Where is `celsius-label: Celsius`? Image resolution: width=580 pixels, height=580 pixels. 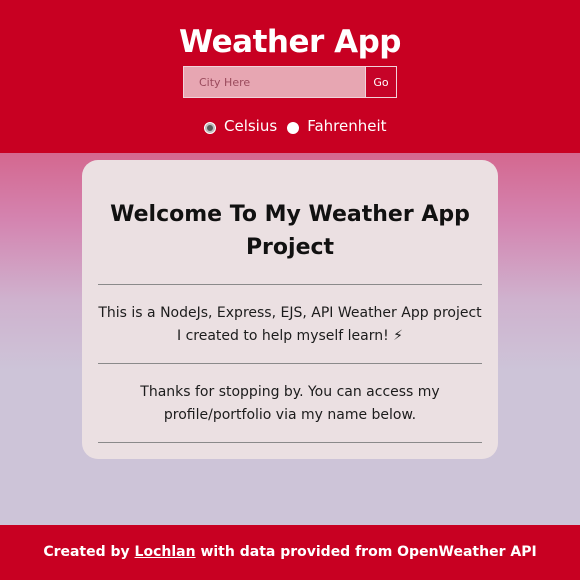 celsius-label: Celsius is located at coordinates (251, 126).